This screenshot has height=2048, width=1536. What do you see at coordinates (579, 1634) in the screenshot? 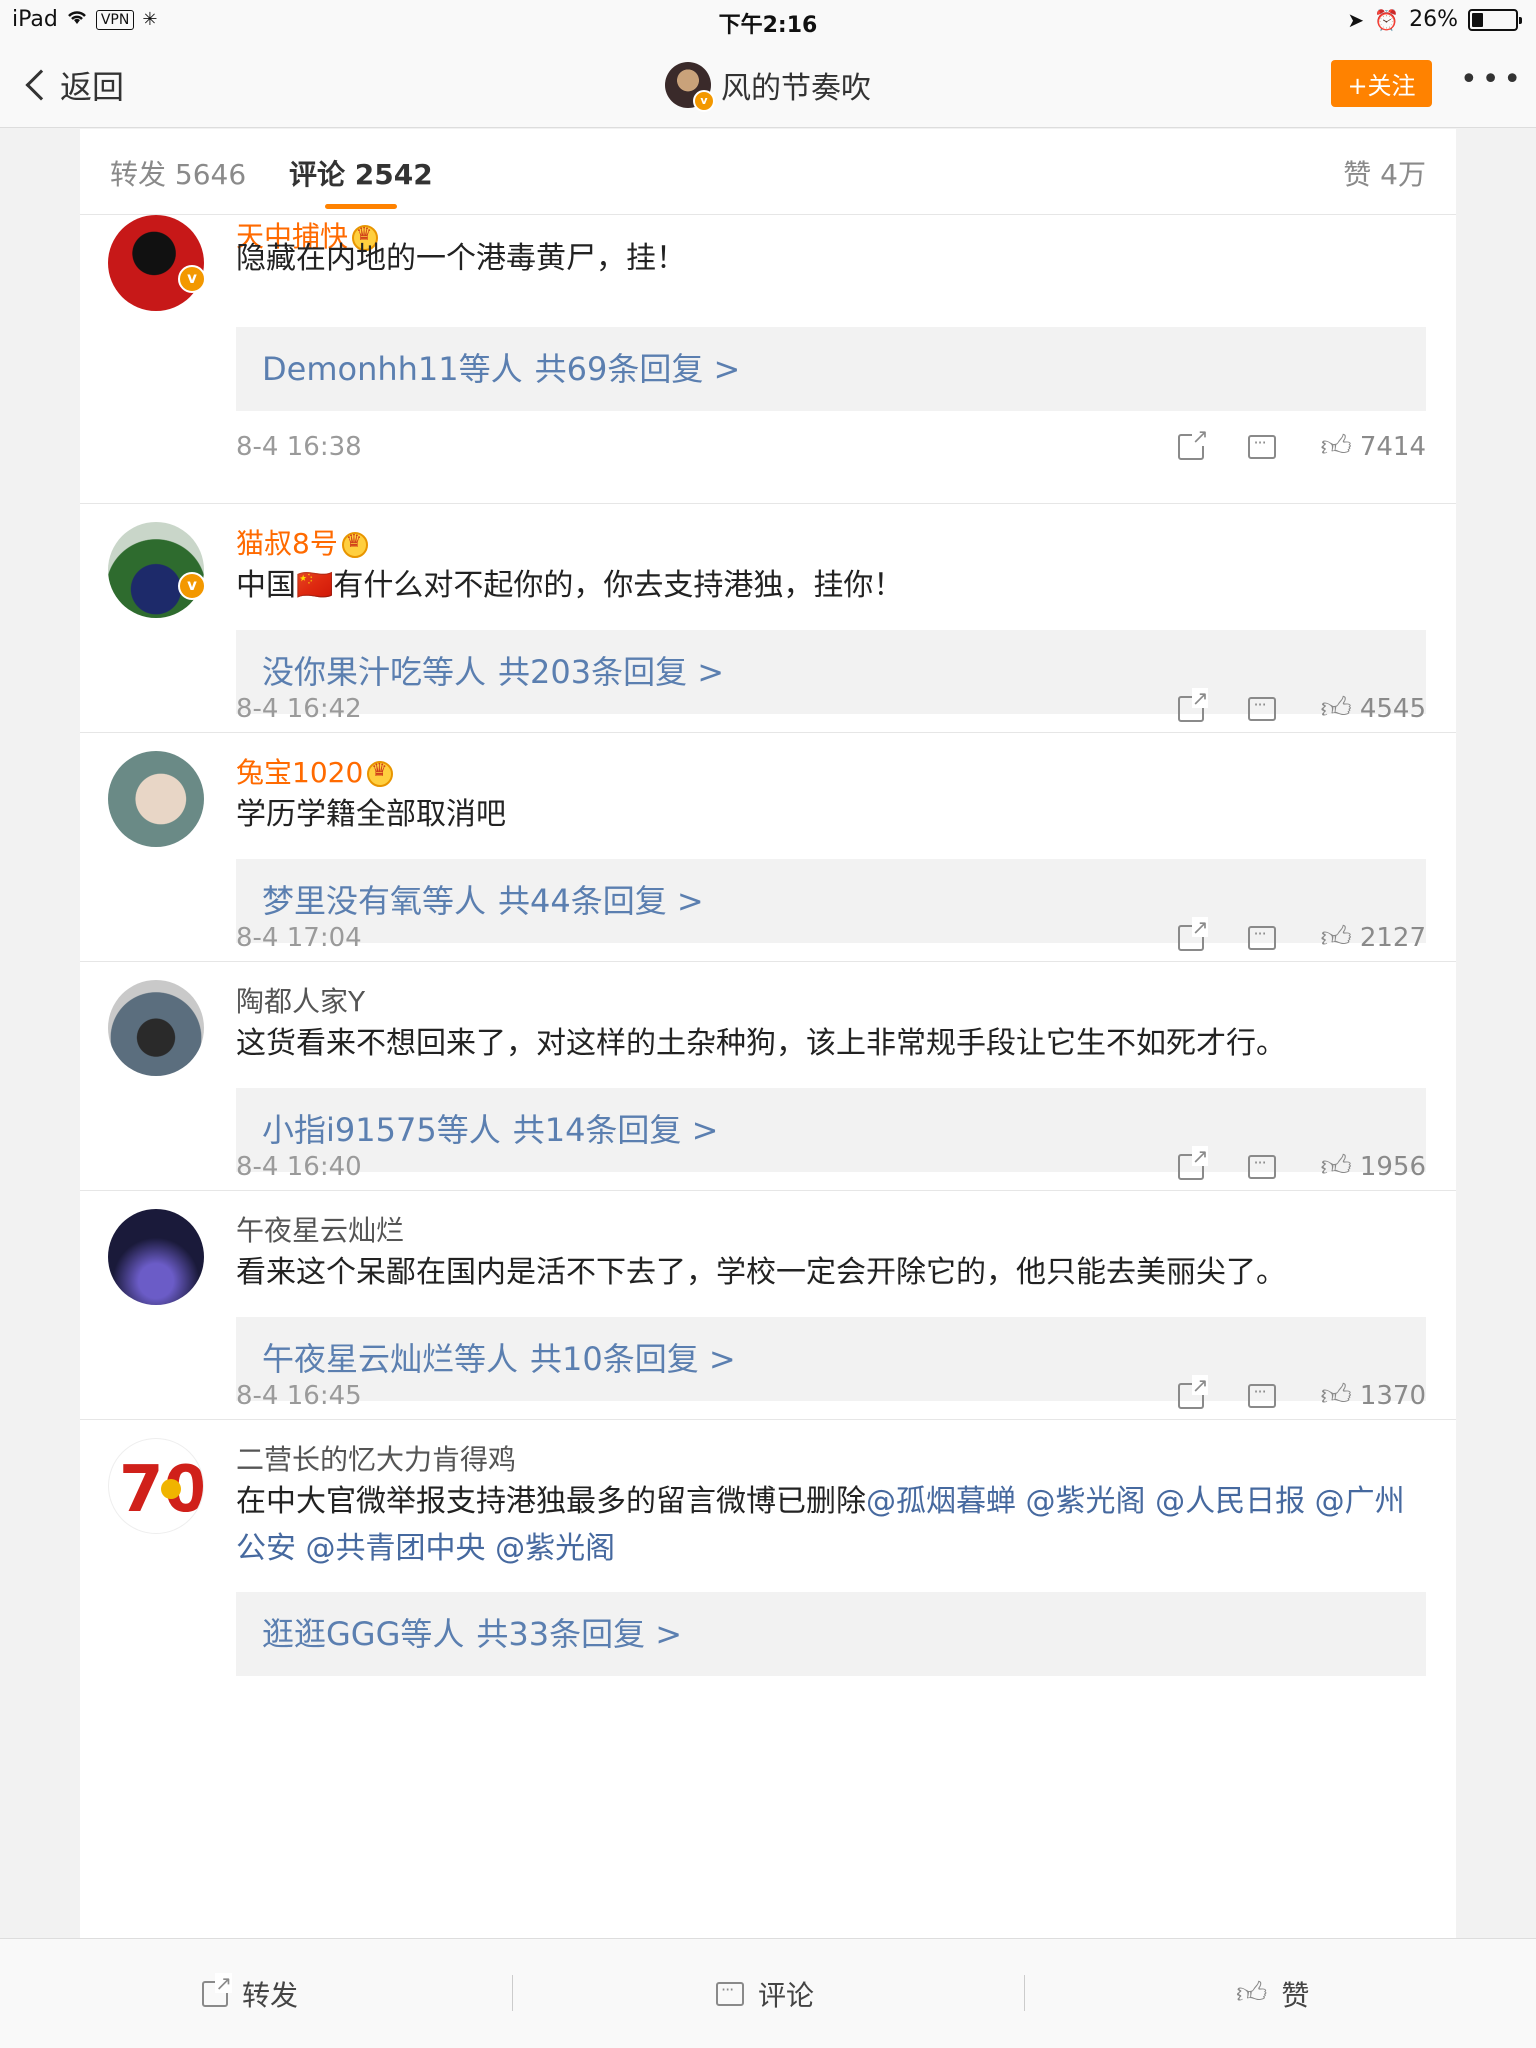
I see `reply-count: 共33条回复 >` at bounding box center [579, 1634].